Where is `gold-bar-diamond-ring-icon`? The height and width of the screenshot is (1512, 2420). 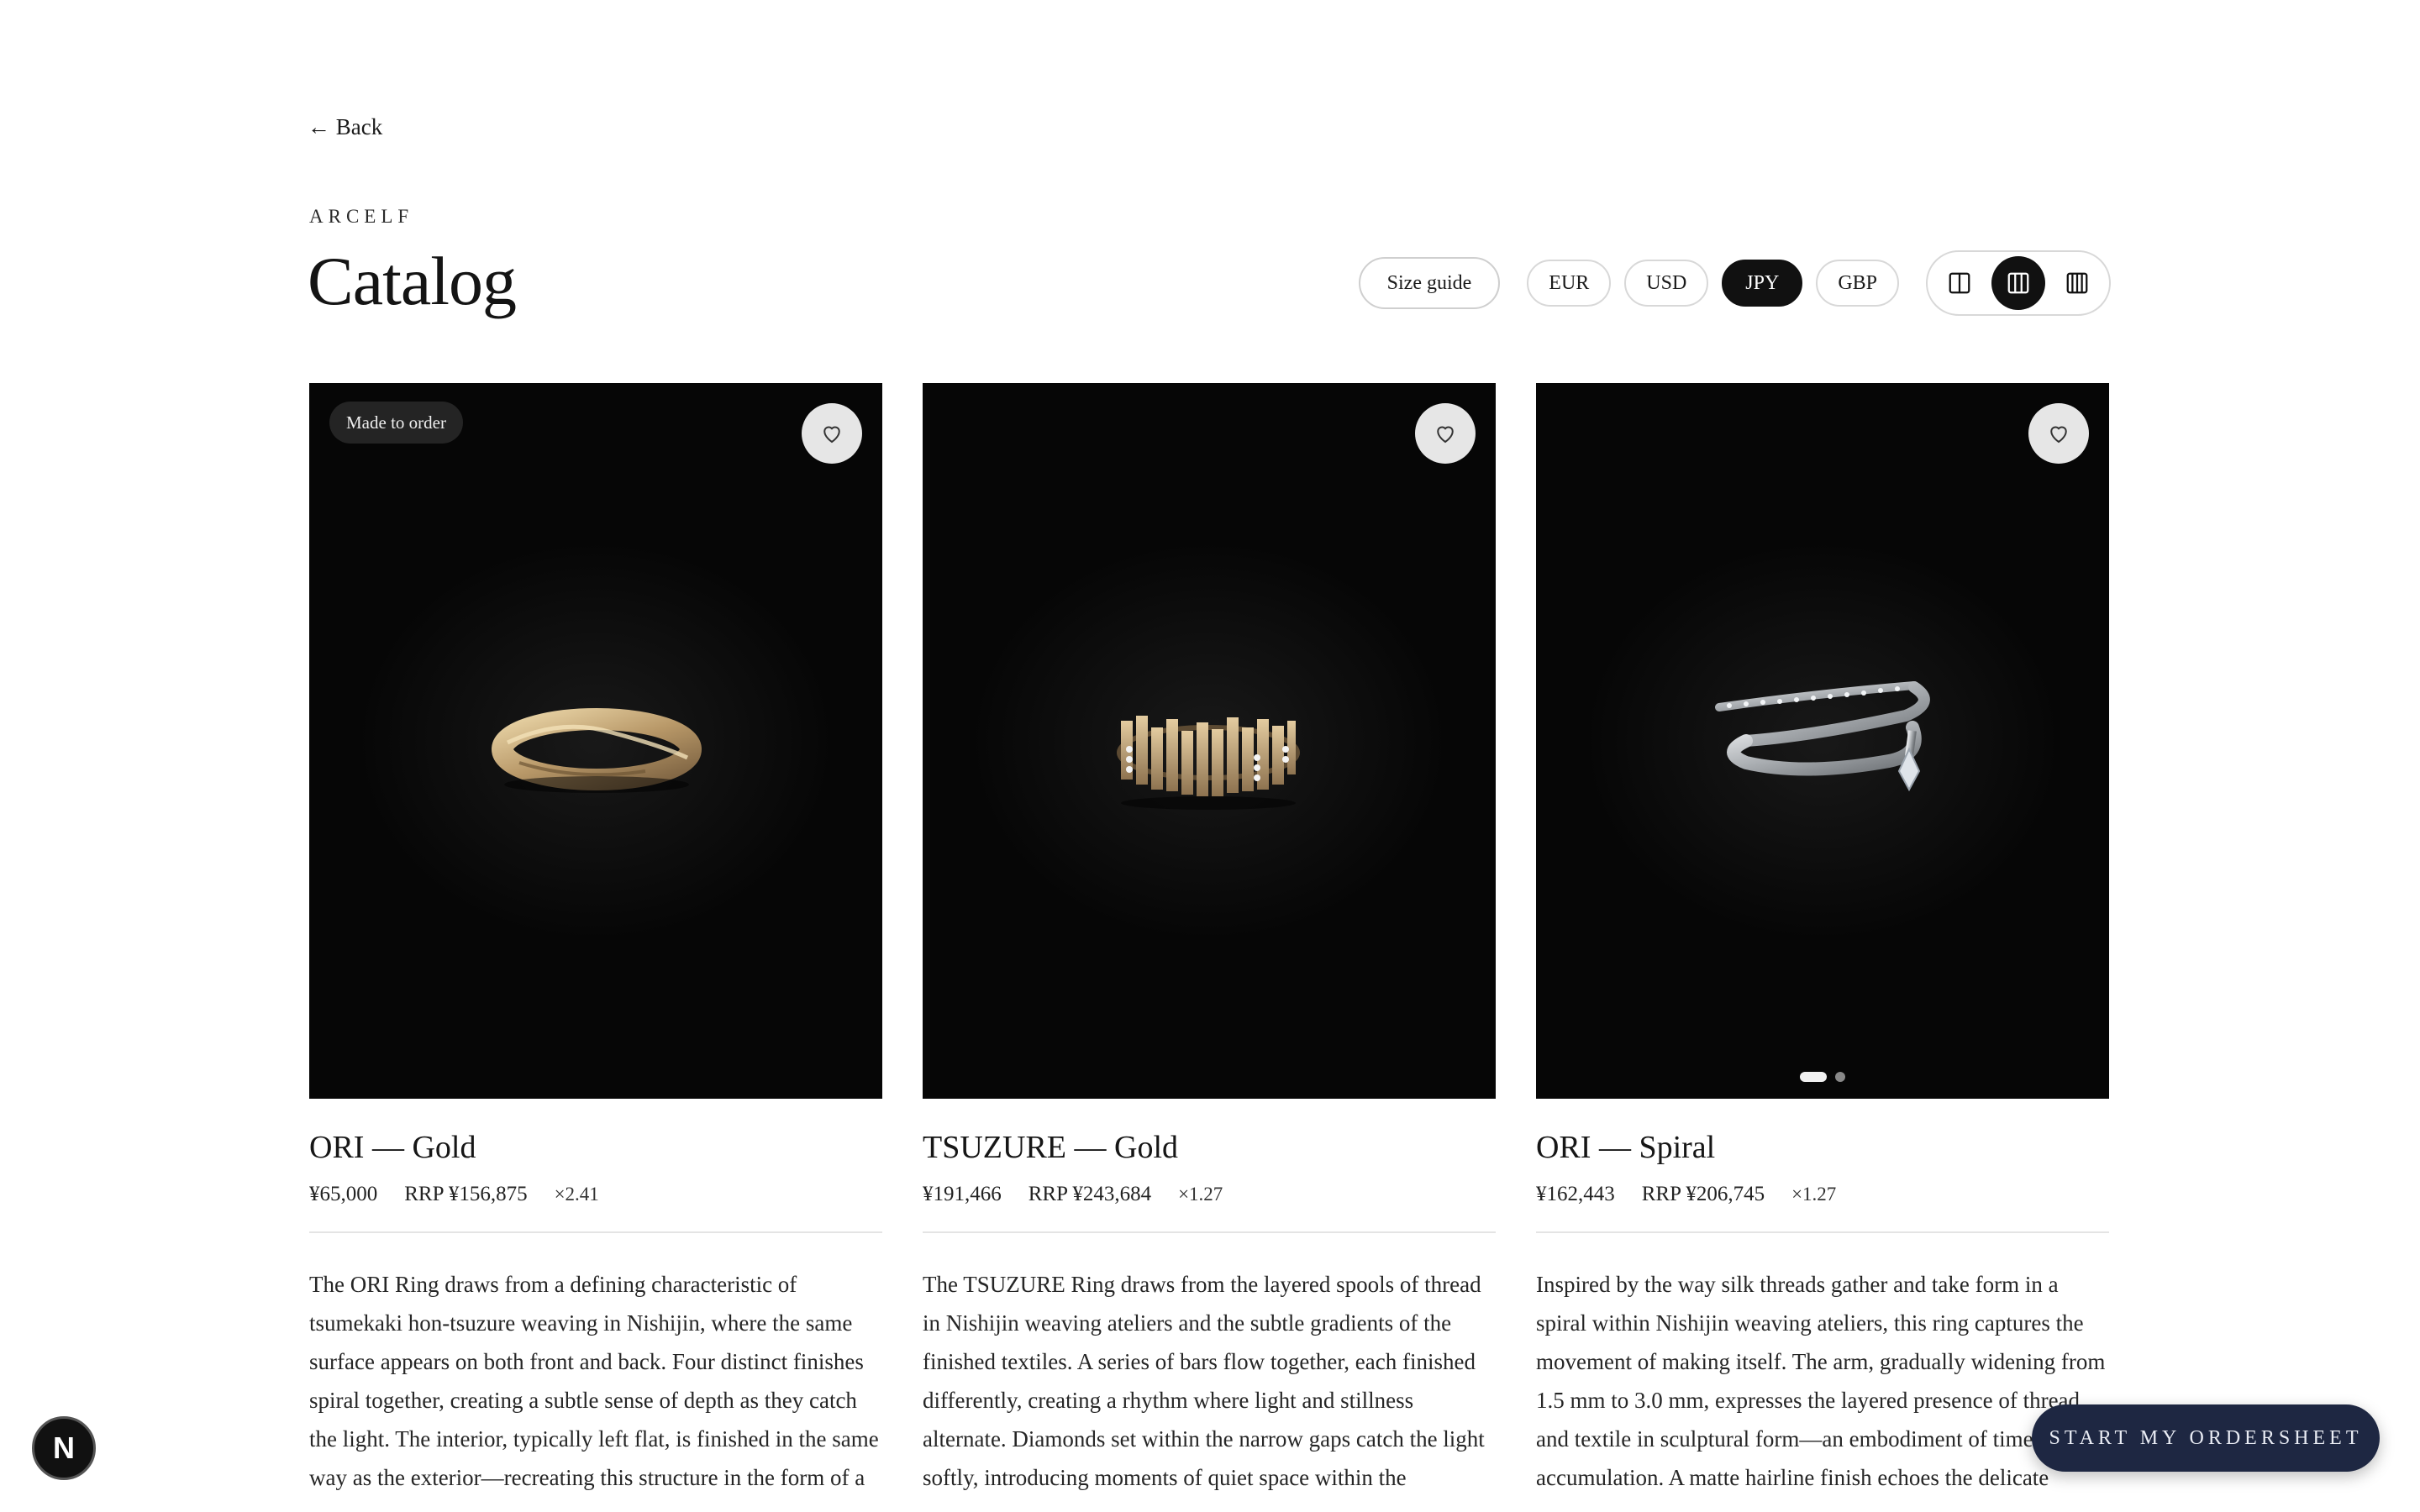 gold-bar-diamond-ring-icon is located at coordinates (1208, 763).